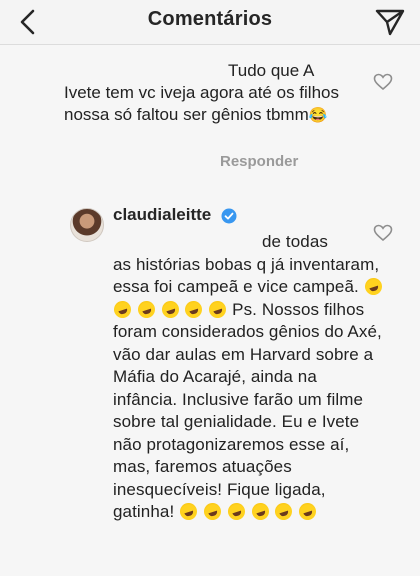 The width and height of the screenshot is (420, 576). I want to click on avatar, so click(87, 225).